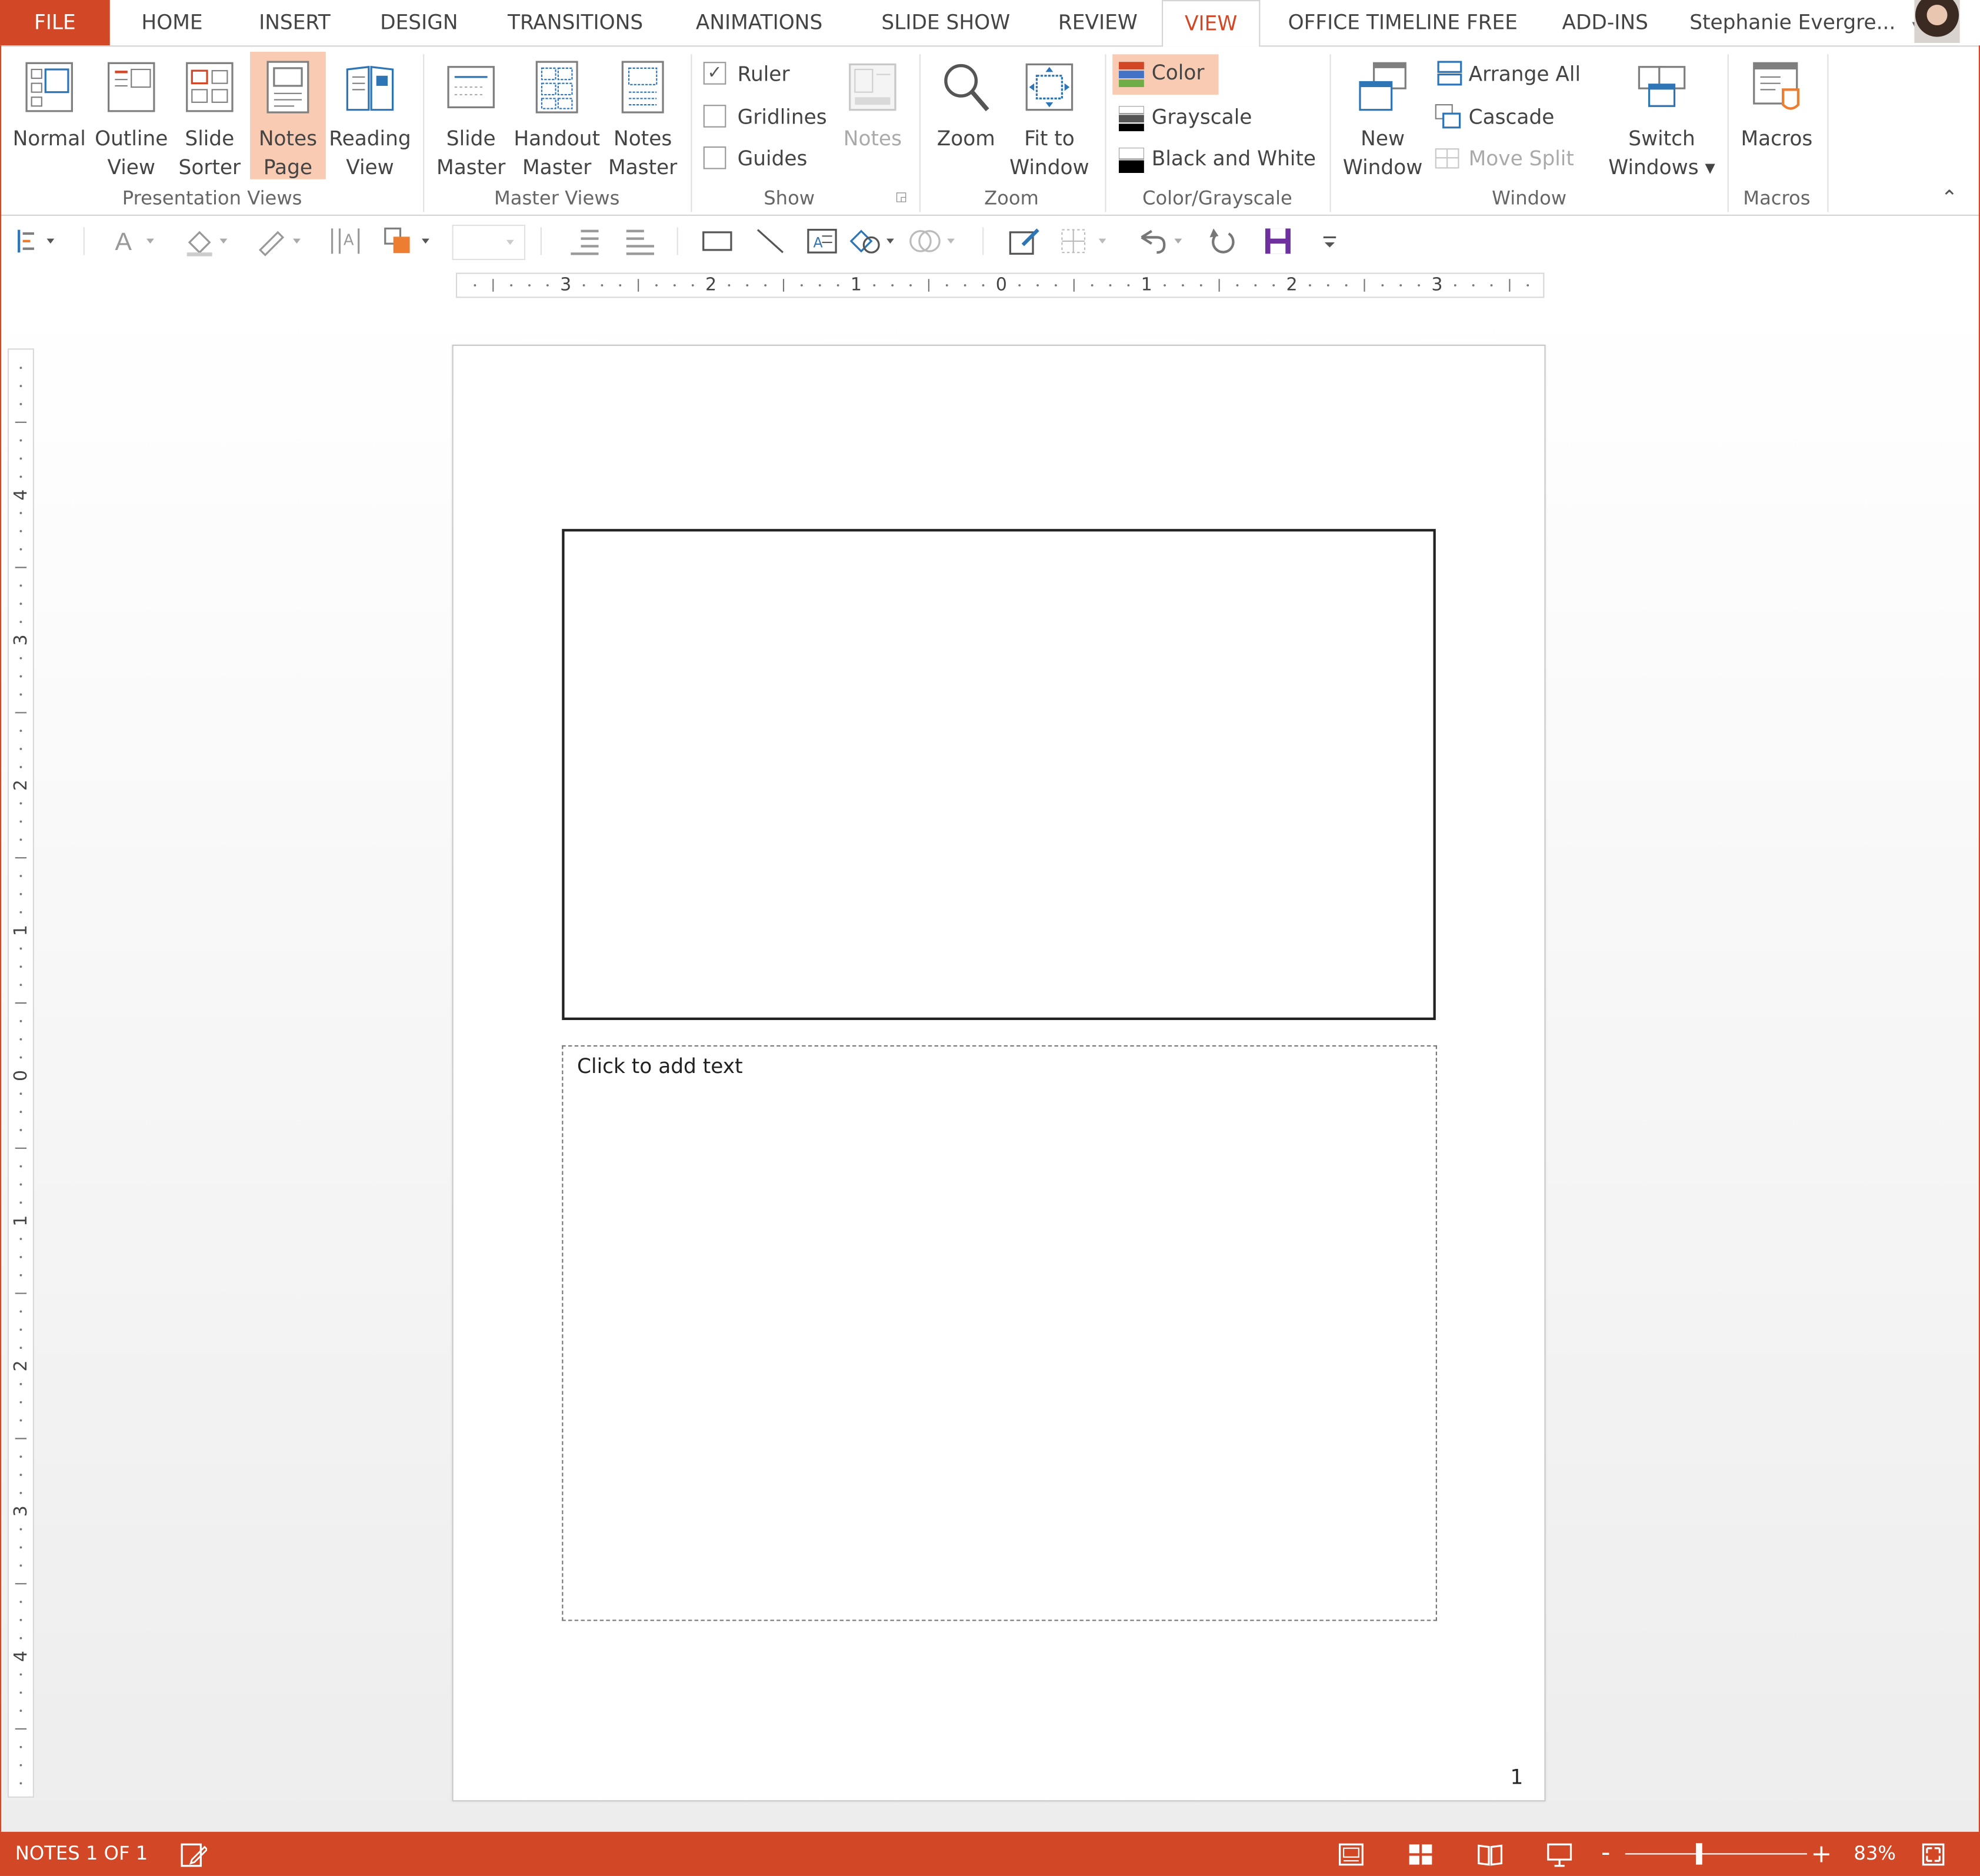 This screenshot has height=1876, width=1980. Describe the element at coordinates (131, 115) in the screenshot. I see `outline-view-button: Outline View` at that location.